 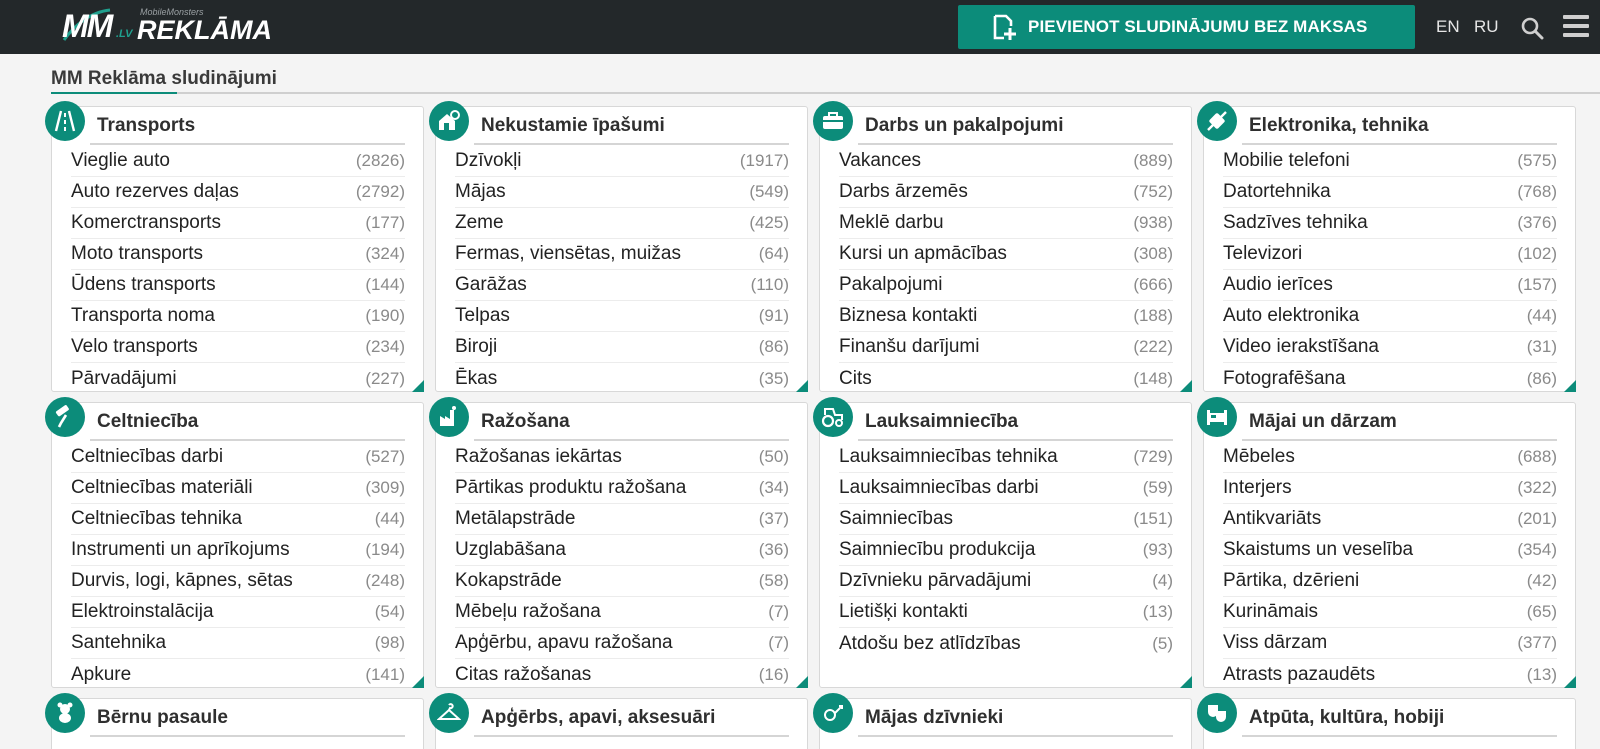 What do you see at coordinates (622, 378) in the screenshot?
I see `subcategory-link: Ēkas (35)` at bounding box center [622, 378].